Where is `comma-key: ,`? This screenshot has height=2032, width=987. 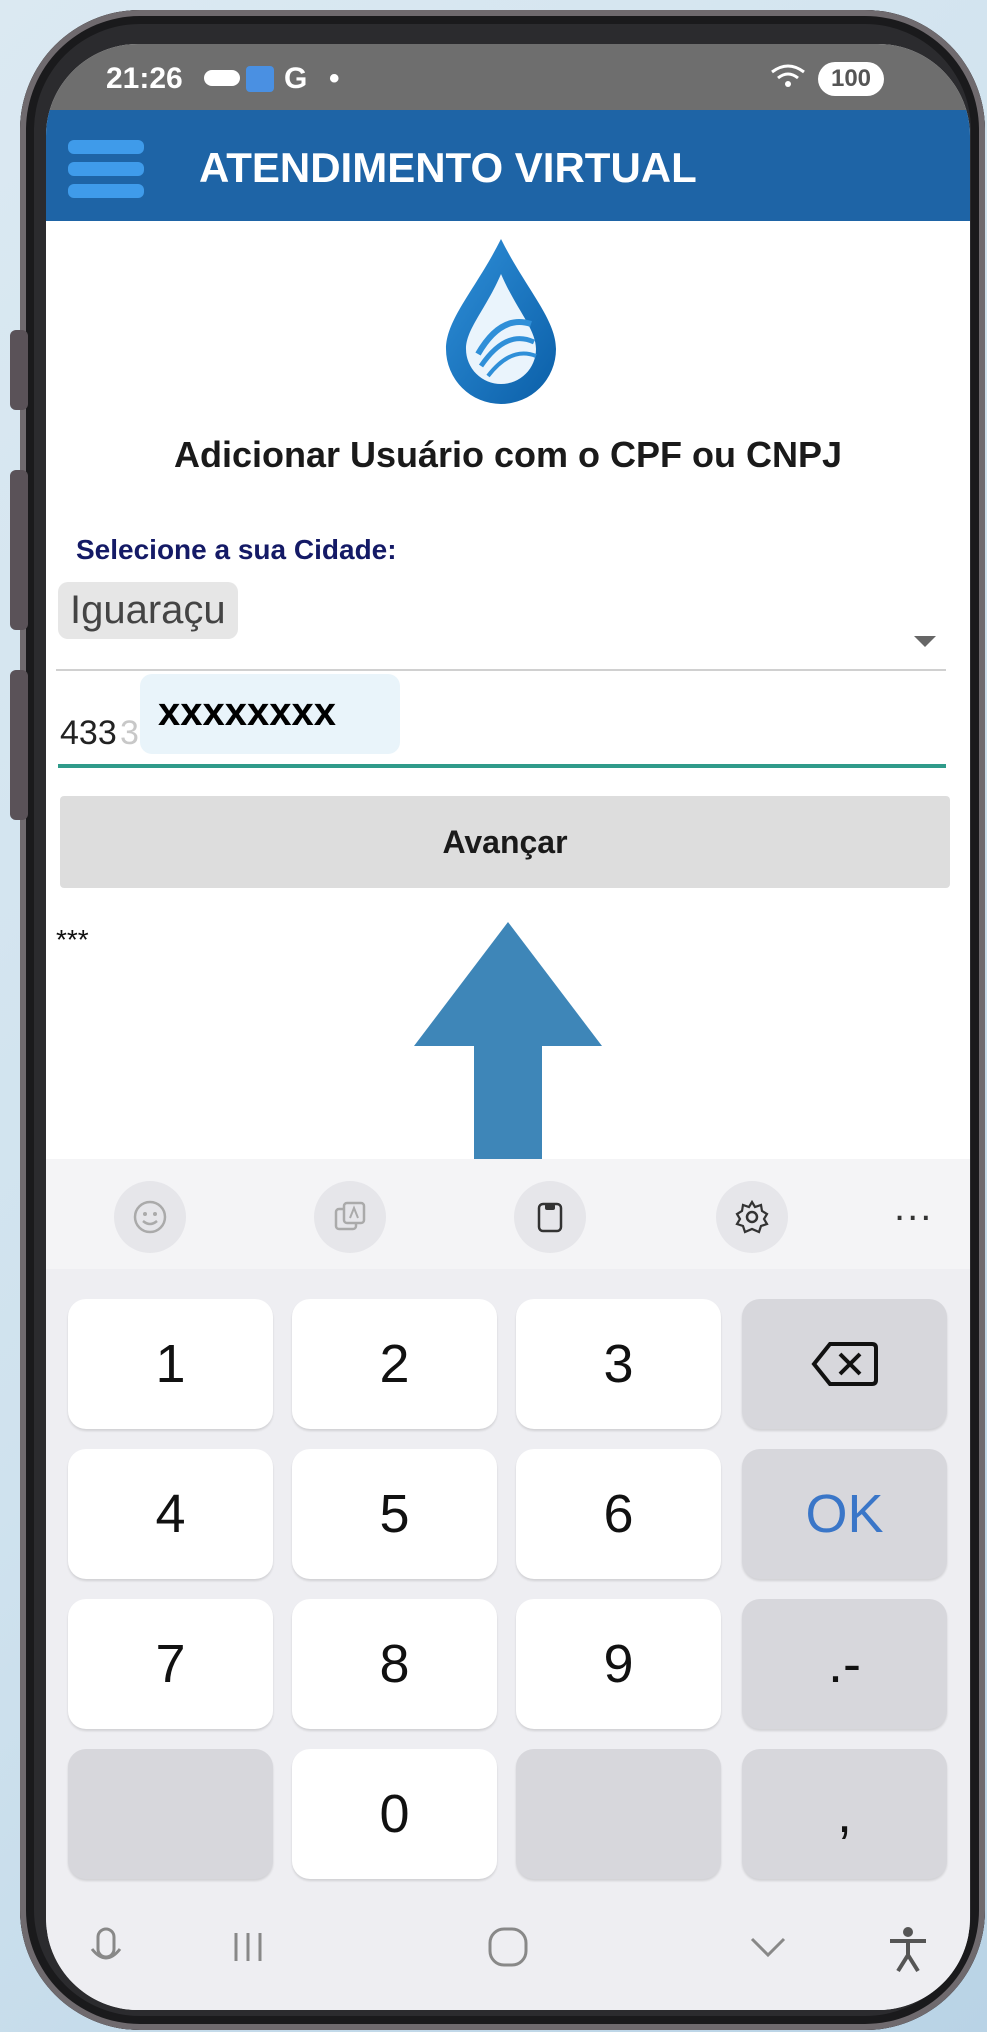 comma-key: , is located at coordinates (844, 1814).